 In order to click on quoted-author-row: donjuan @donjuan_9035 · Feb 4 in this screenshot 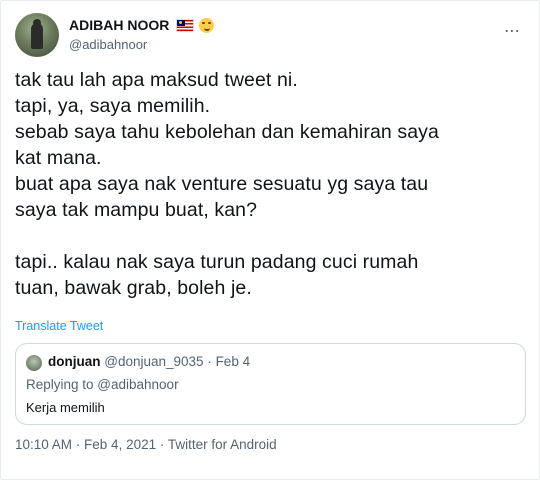, I will do `click(149, 361)`.